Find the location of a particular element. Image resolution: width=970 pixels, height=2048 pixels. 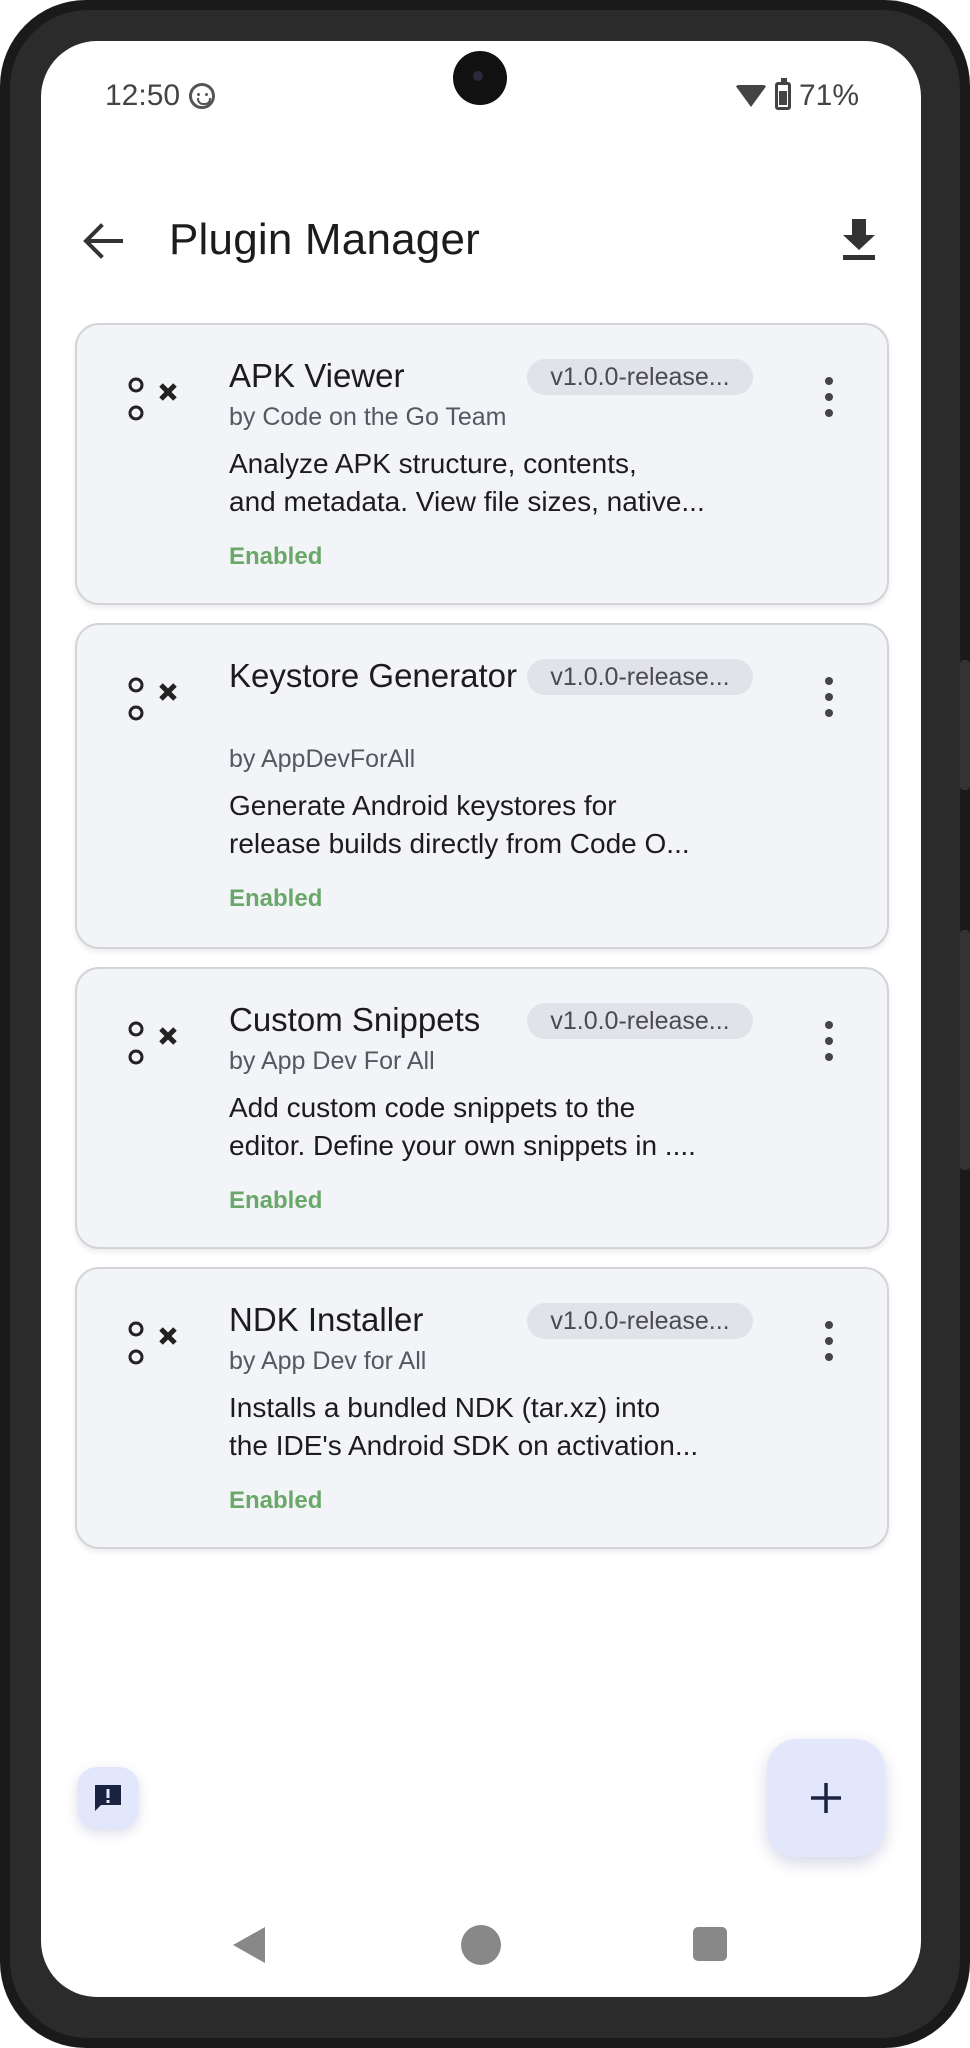

battery-percent: 71% is located at coordinates (828, 95).